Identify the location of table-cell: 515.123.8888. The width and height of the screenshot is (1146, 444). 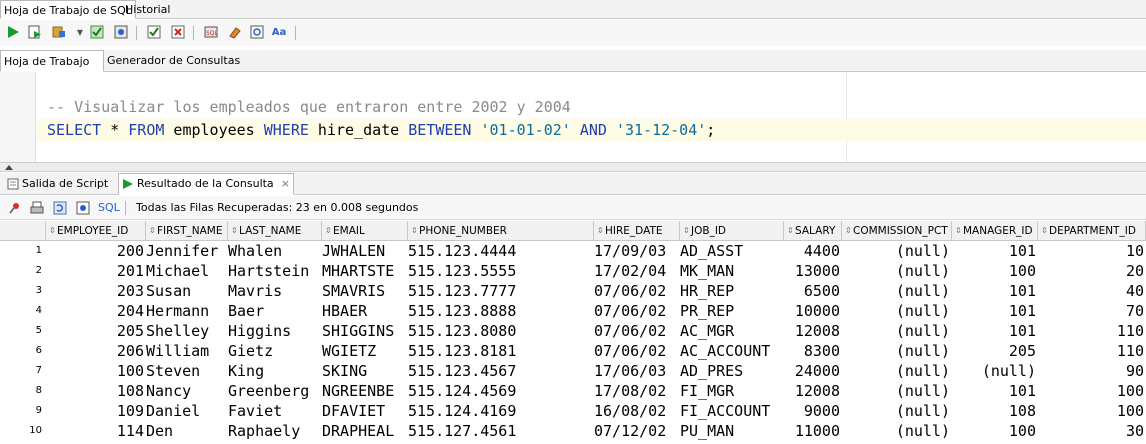
(501, 311).